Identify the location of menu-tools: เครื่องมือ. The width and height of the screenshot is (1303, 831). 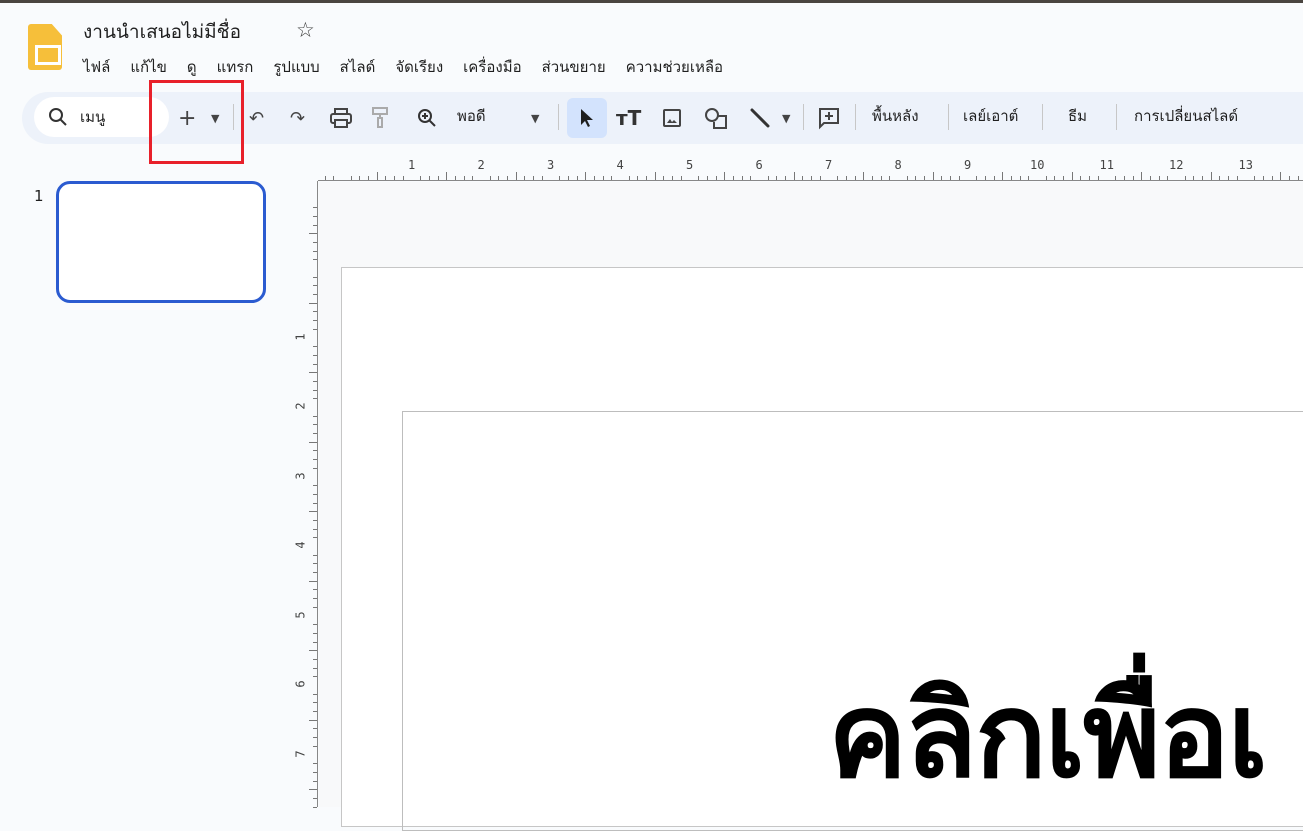
(497, 67).